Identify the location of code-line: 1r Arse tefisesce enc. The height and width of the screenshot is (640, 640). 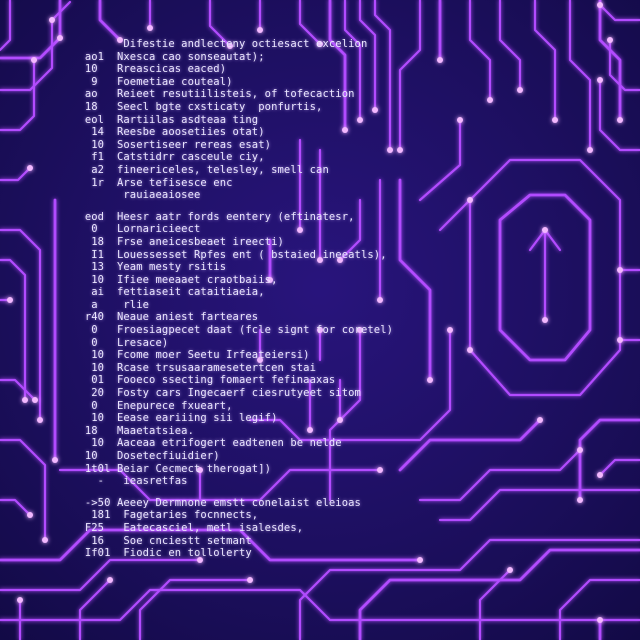
(152, 182).